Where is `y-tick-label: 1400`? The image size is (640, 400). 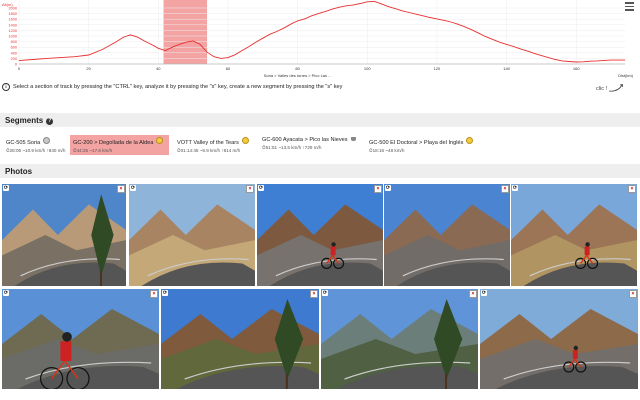
y-tick-label: 1400 is located at coordinates (13, 25).